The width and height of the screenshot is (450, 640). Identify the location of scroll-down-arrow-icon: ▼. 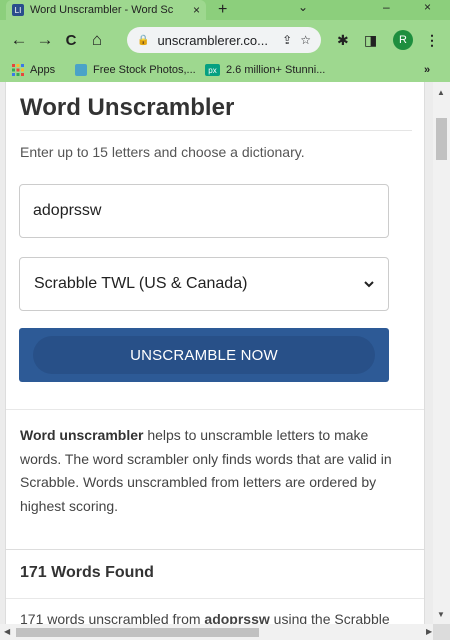
(441, 614).